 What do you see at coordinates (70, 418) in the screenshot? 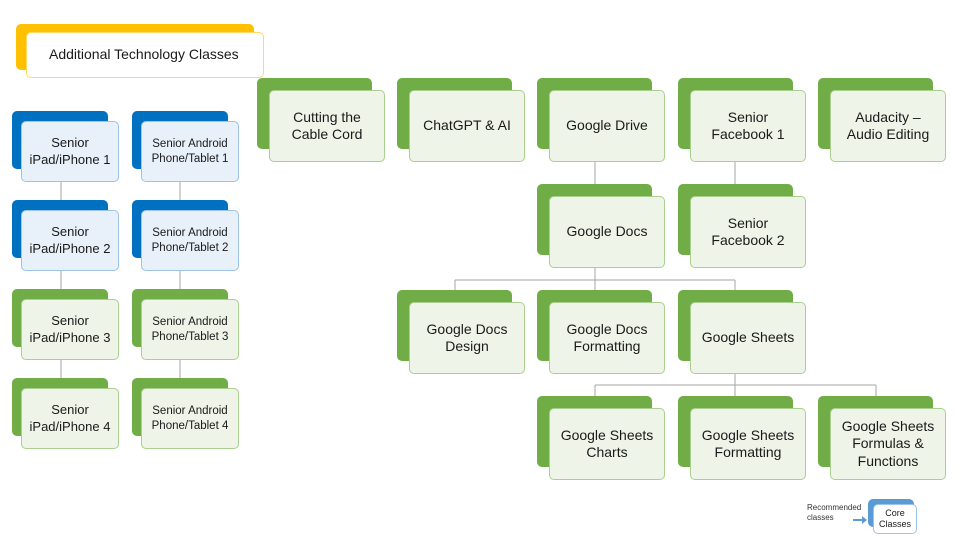
I see `node-label: Senior iPad/iPhone 4` at bounding box center [70, 418].